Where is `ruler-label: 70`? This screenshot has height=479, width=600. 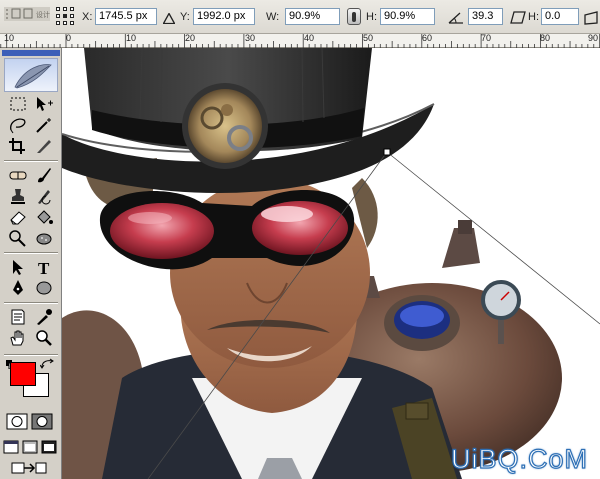 ruler-label: 70 is located at coordinates (486, 38).